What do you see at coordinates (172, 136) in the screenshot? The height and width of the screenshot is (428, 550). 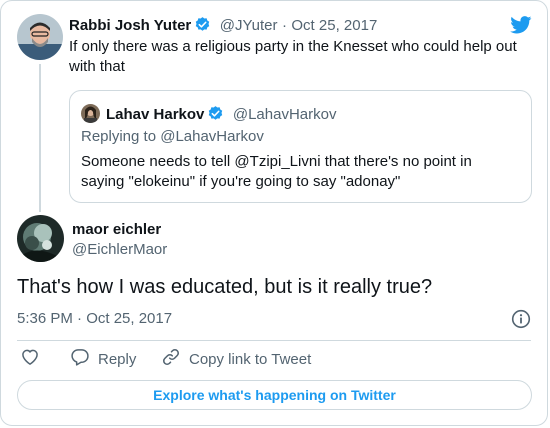 I see `replying-to-label: Replying to @LahavHarkov` at bounding box center [172, 136].